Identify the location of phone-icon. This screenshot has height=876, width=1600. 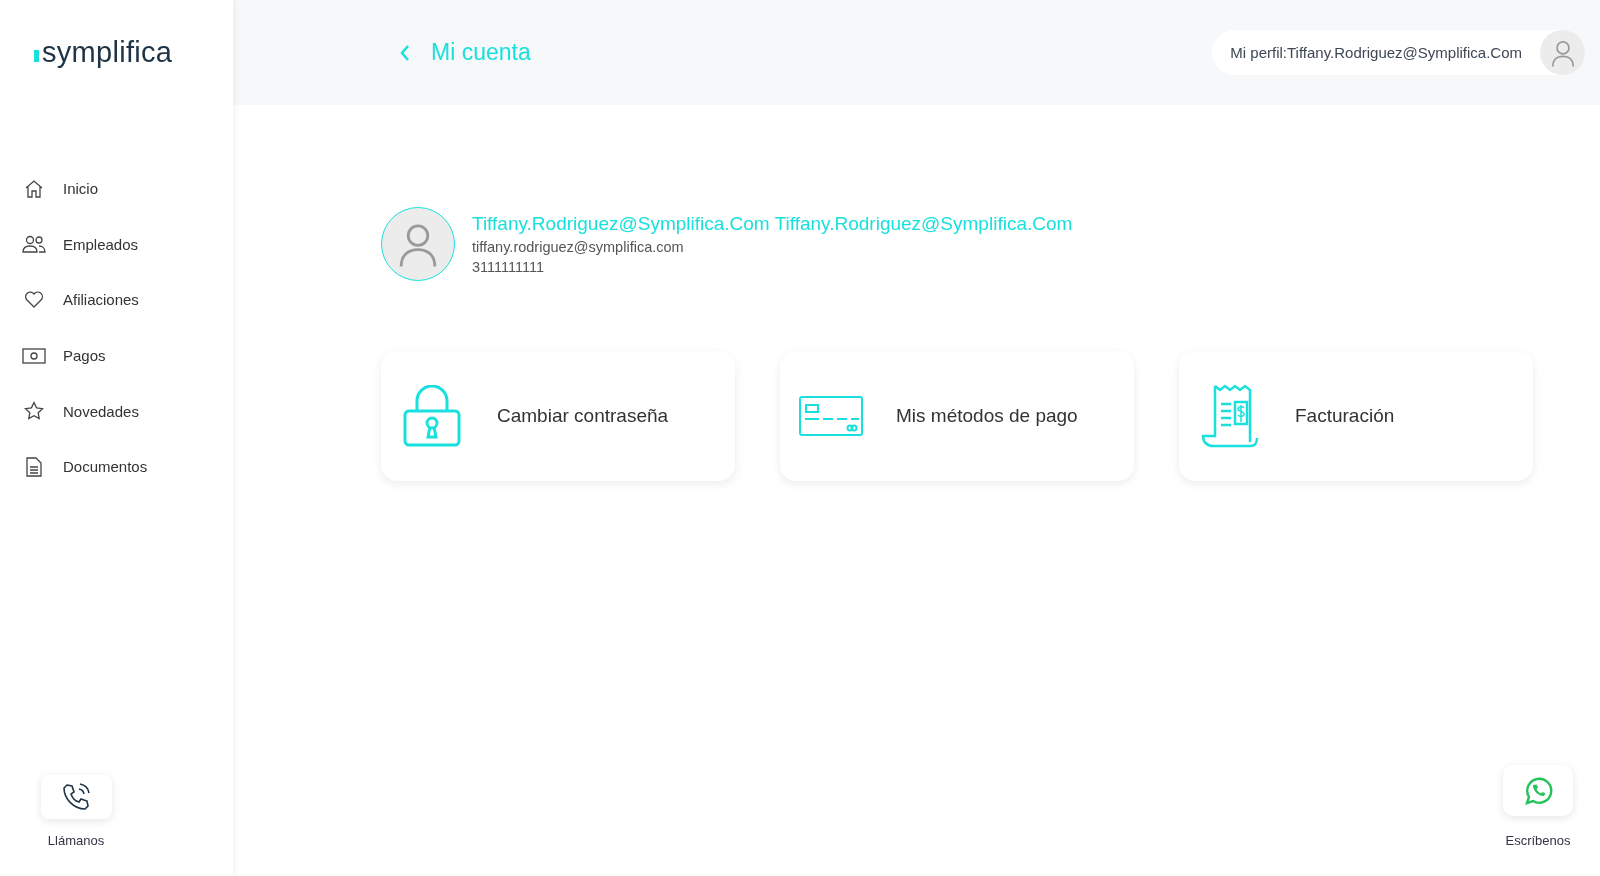
(76, 797).